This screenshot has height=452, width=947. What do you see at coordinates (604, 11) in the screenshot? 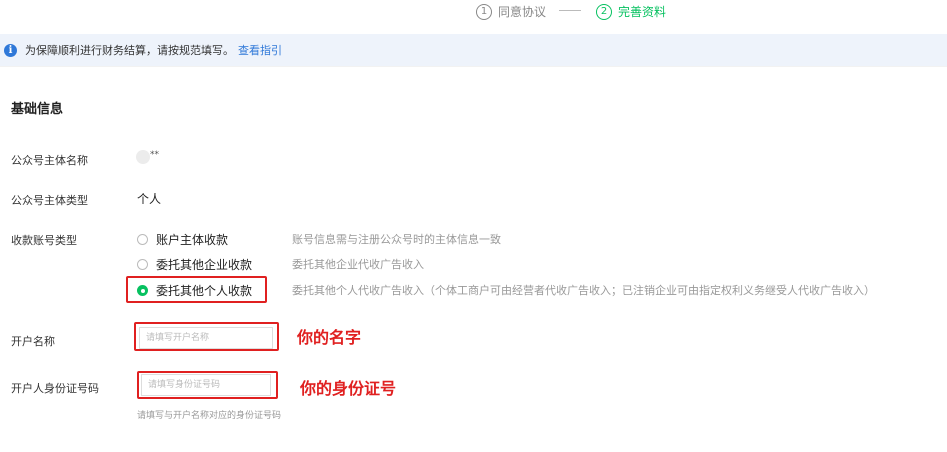
I see `step-number: 2` at bounding box center [604, 11].